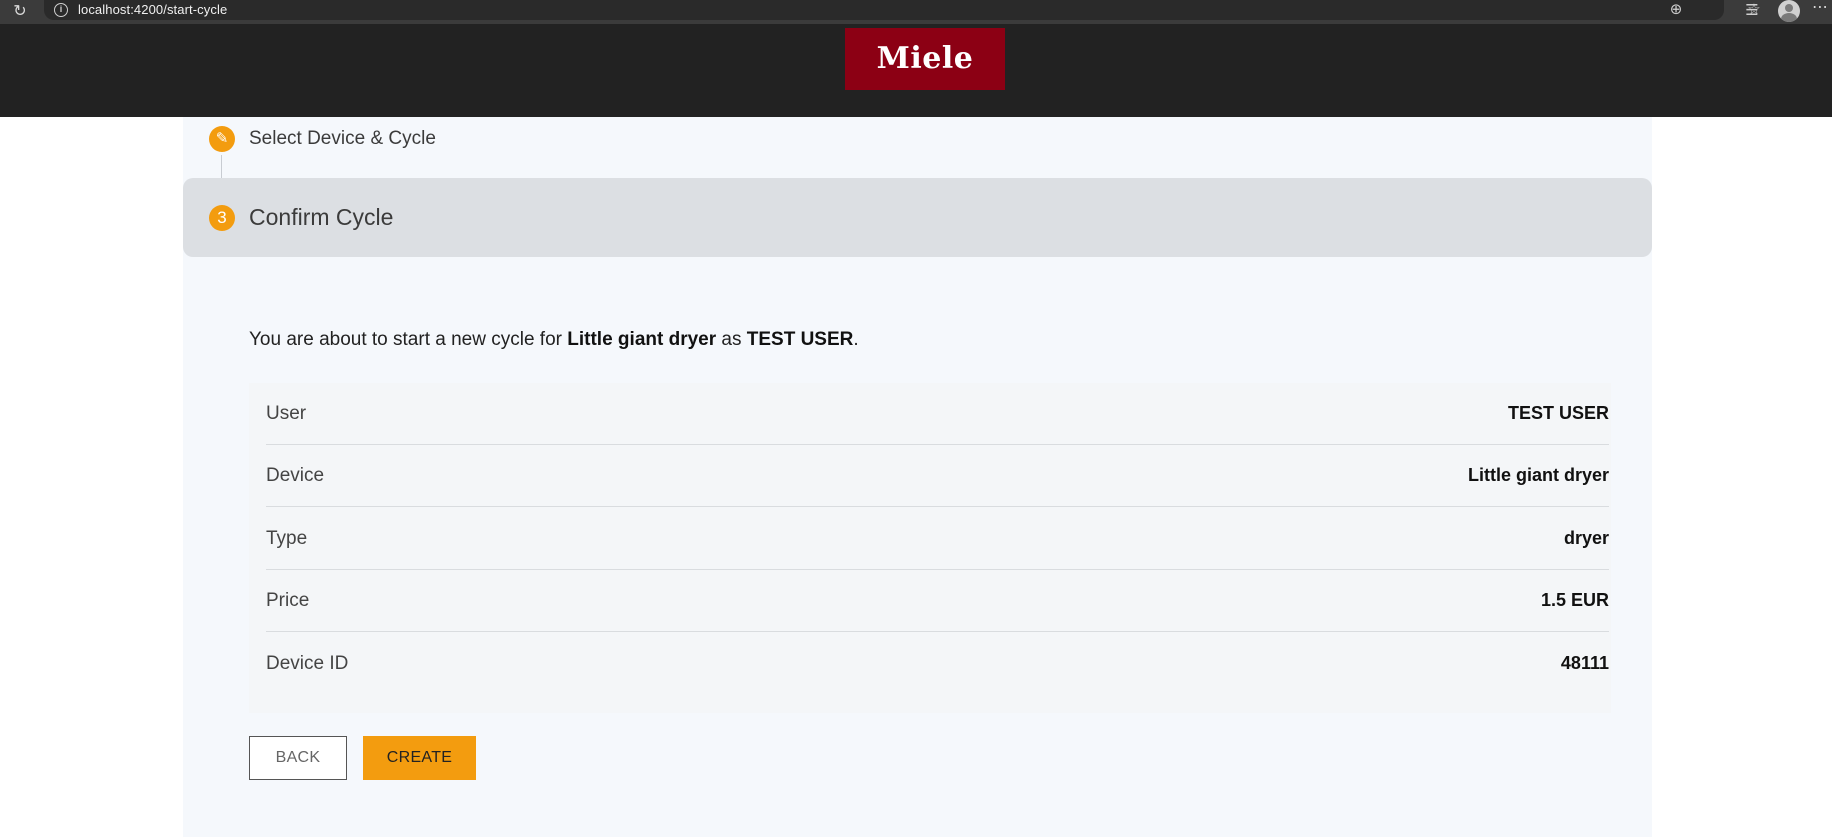 The width and height of the screenshot is (1832, 837). What do you see at coordinates (937, 601) in the screenshot?
I see `detail-row-price: Price 1.5 EUR` at bounding box center [937, 601].